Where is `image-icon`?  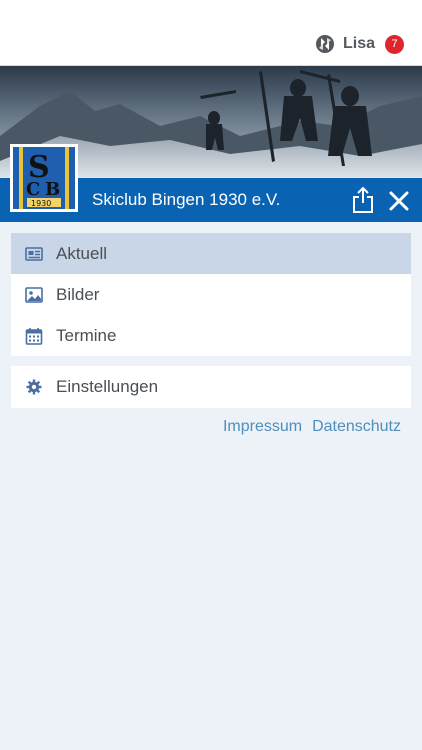 image-icon is located at coordinates (34, 295).